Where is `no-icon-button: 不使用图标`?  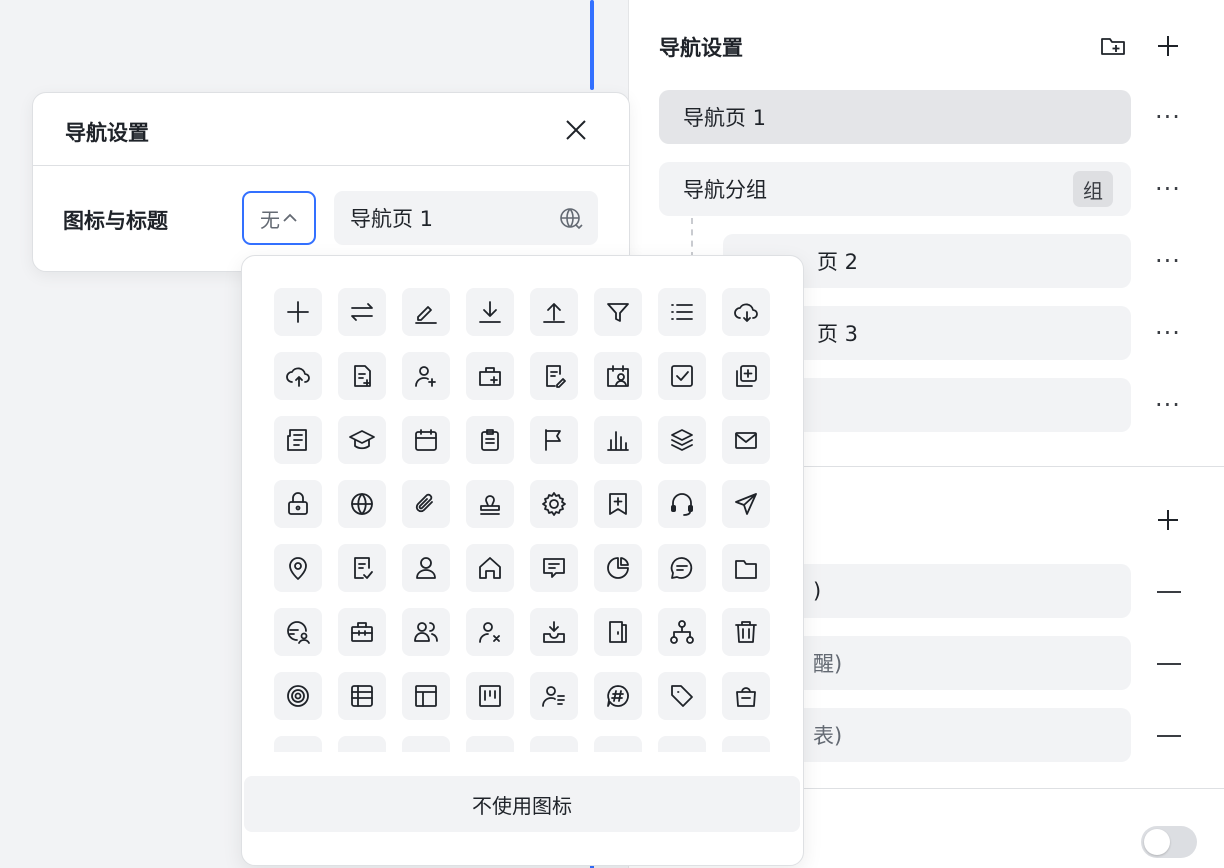
no-icon-button: 不使用图标 is located at coordinates (522, 804).